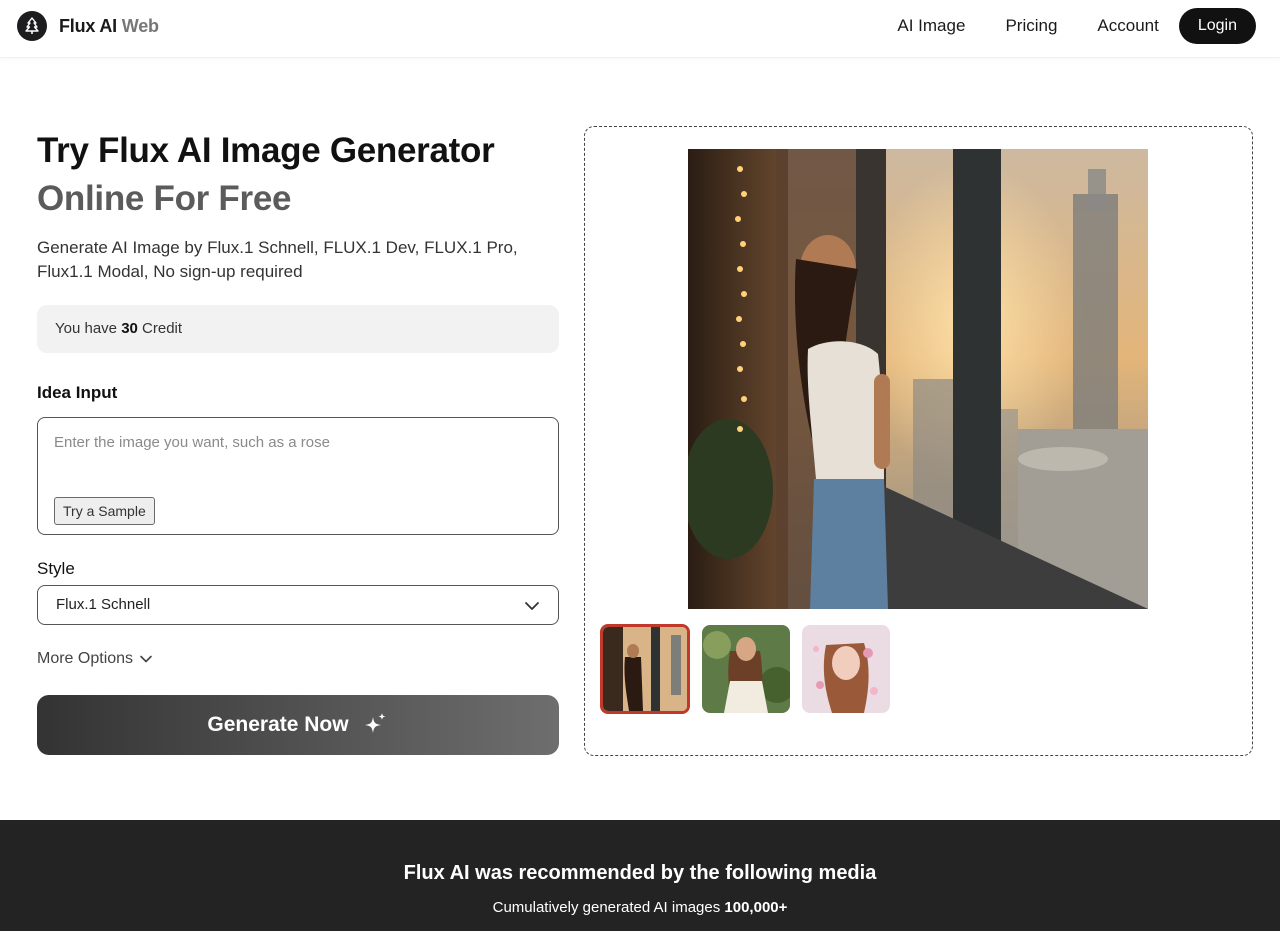 This screenshot has width=1280, height=931. I want to click on page-title-secondary: Online For Free, so click(164, 198).